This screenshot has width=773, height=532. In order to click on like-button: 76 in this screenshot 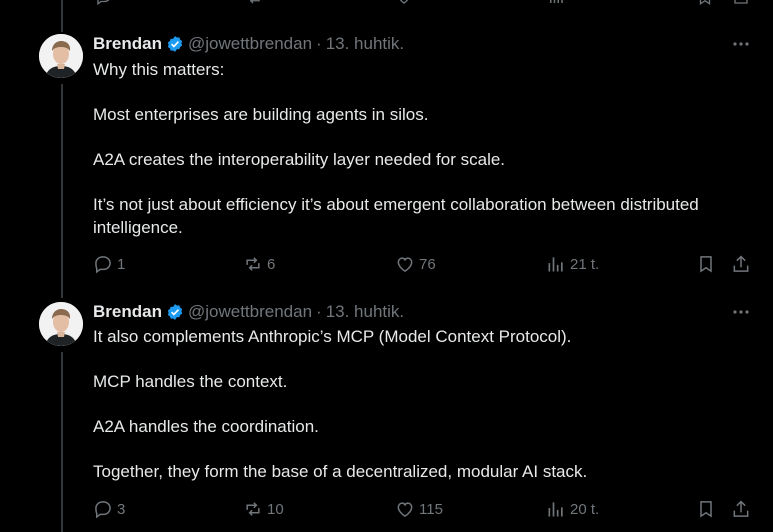, I will do `click(415, 264)`.